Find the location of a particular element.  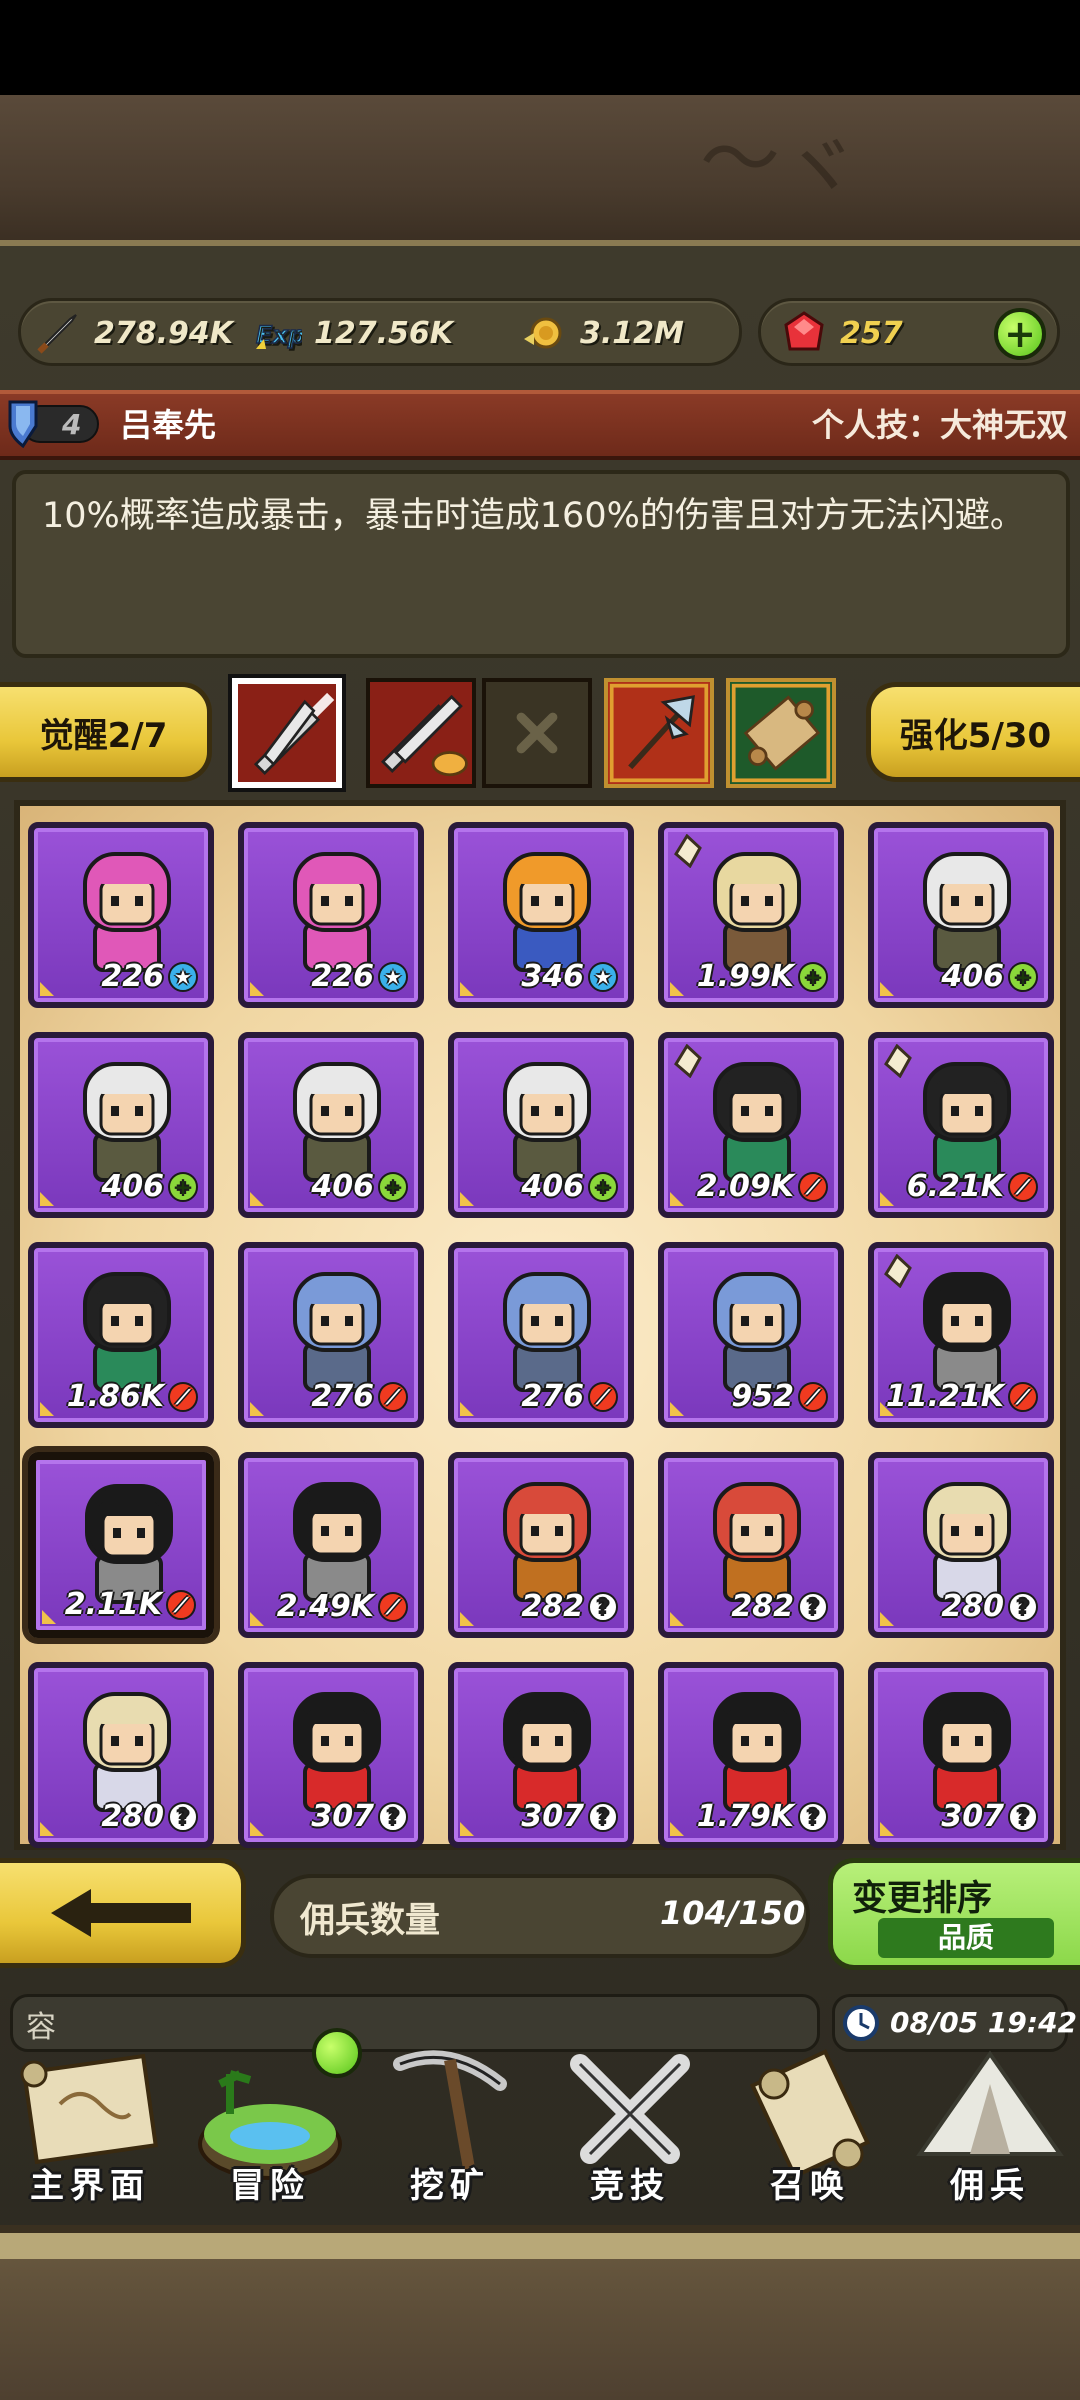

mercenary-card: 1.86K ⟋ is located at coordinates (121, 1335).